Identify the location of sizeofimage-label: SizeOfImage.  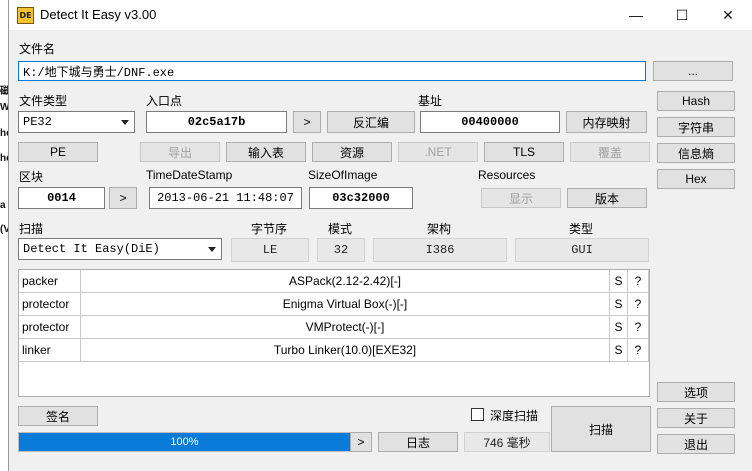
(343, 175).